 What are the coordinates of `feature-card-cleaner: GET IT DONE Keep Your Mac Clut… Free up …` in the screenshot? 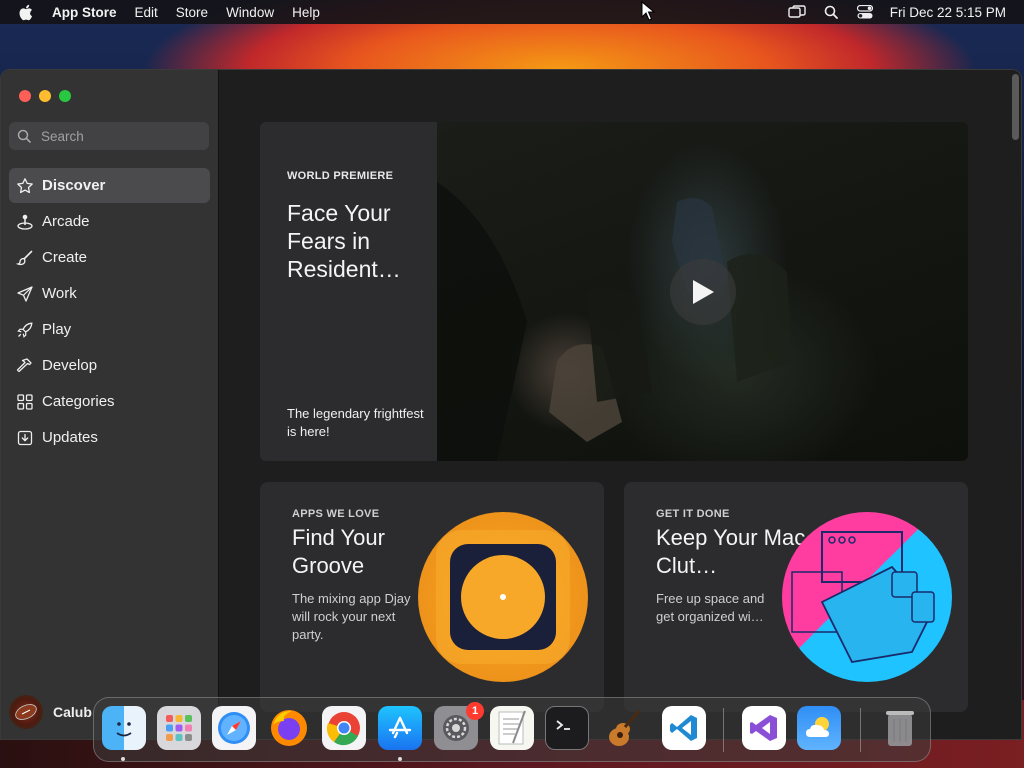 It's located at (796, 597).